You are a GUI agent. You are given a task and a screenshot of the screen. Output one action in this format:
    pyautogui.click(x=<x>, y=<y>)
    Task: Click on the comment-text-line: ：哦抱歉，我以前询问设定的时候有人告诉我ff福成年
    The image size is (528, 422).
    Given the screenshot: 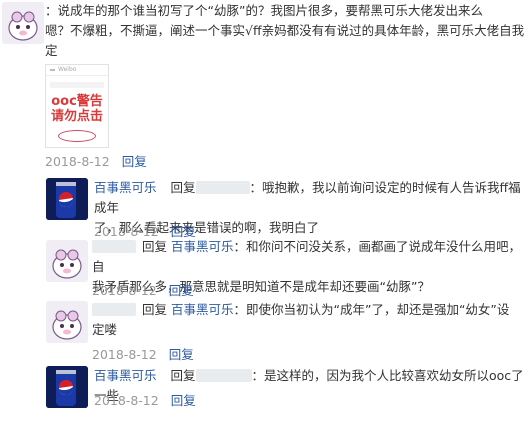 What is the action you would take?
    pyautogui.click(x=307, y=197)
    